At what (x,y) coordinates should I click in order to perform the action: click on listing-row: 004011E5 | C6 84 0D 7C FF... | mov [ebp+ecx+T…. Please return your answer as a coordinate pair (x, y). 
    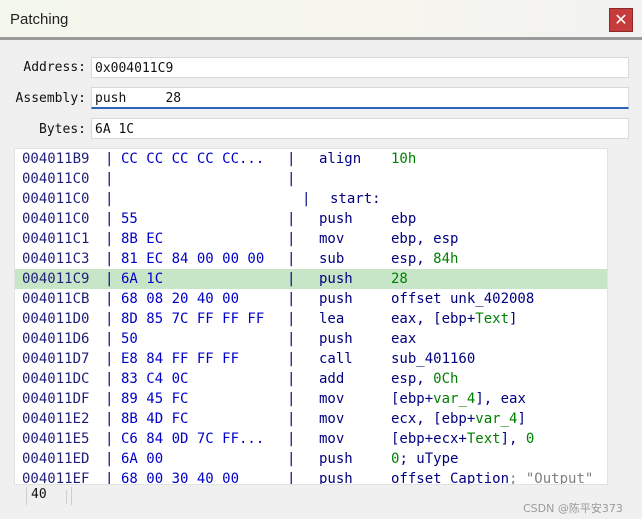
    Looking at the image, I should click on (311, 439).